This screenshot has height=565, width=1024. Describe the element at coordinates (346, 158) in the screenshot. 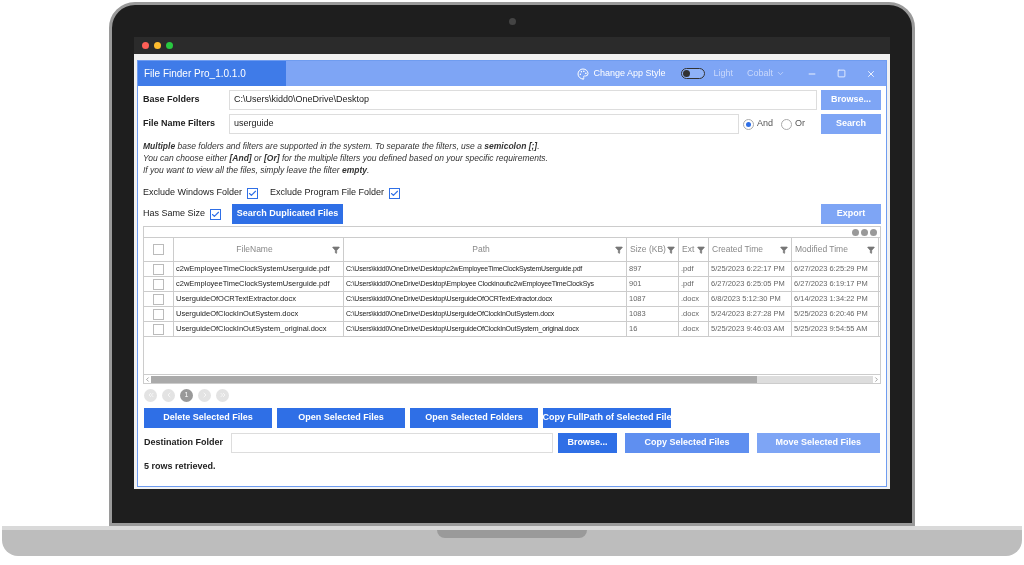

I see `help-text: You can choose either [And] or [Or] for the multiple filters you defined based on your specific requirements.` at that location.